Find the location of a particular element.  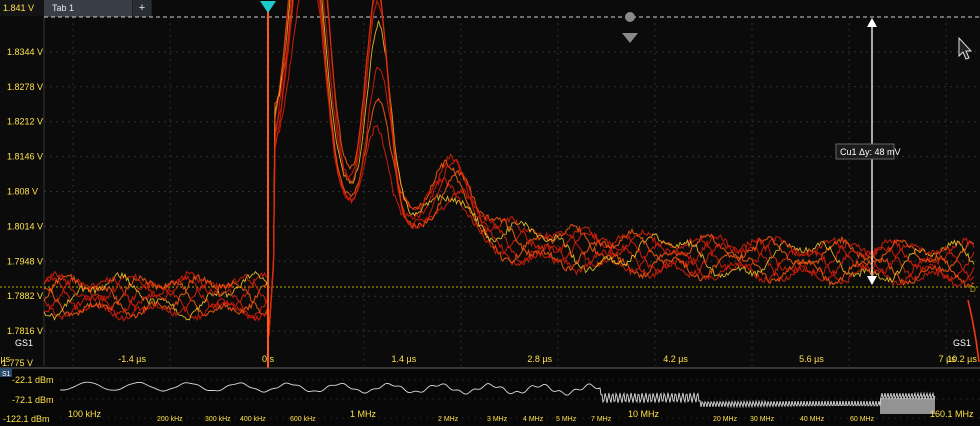

y-tick-label: 1.7882 V is located at coordinates (25, 296).